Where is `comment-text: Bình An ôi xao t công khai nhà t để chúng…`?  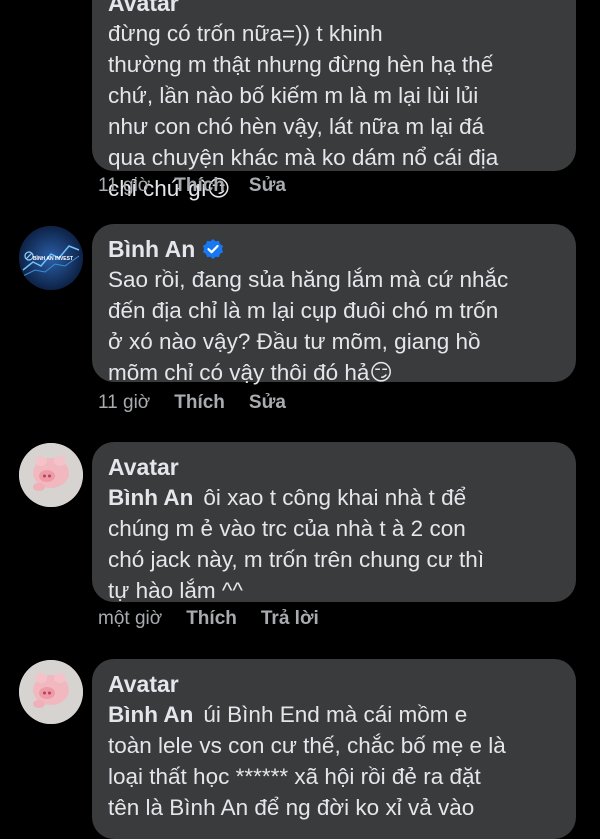 comment-text: Bình An ôi xao t công khai nhà t để chúng… is located at coordinates (296, 544).